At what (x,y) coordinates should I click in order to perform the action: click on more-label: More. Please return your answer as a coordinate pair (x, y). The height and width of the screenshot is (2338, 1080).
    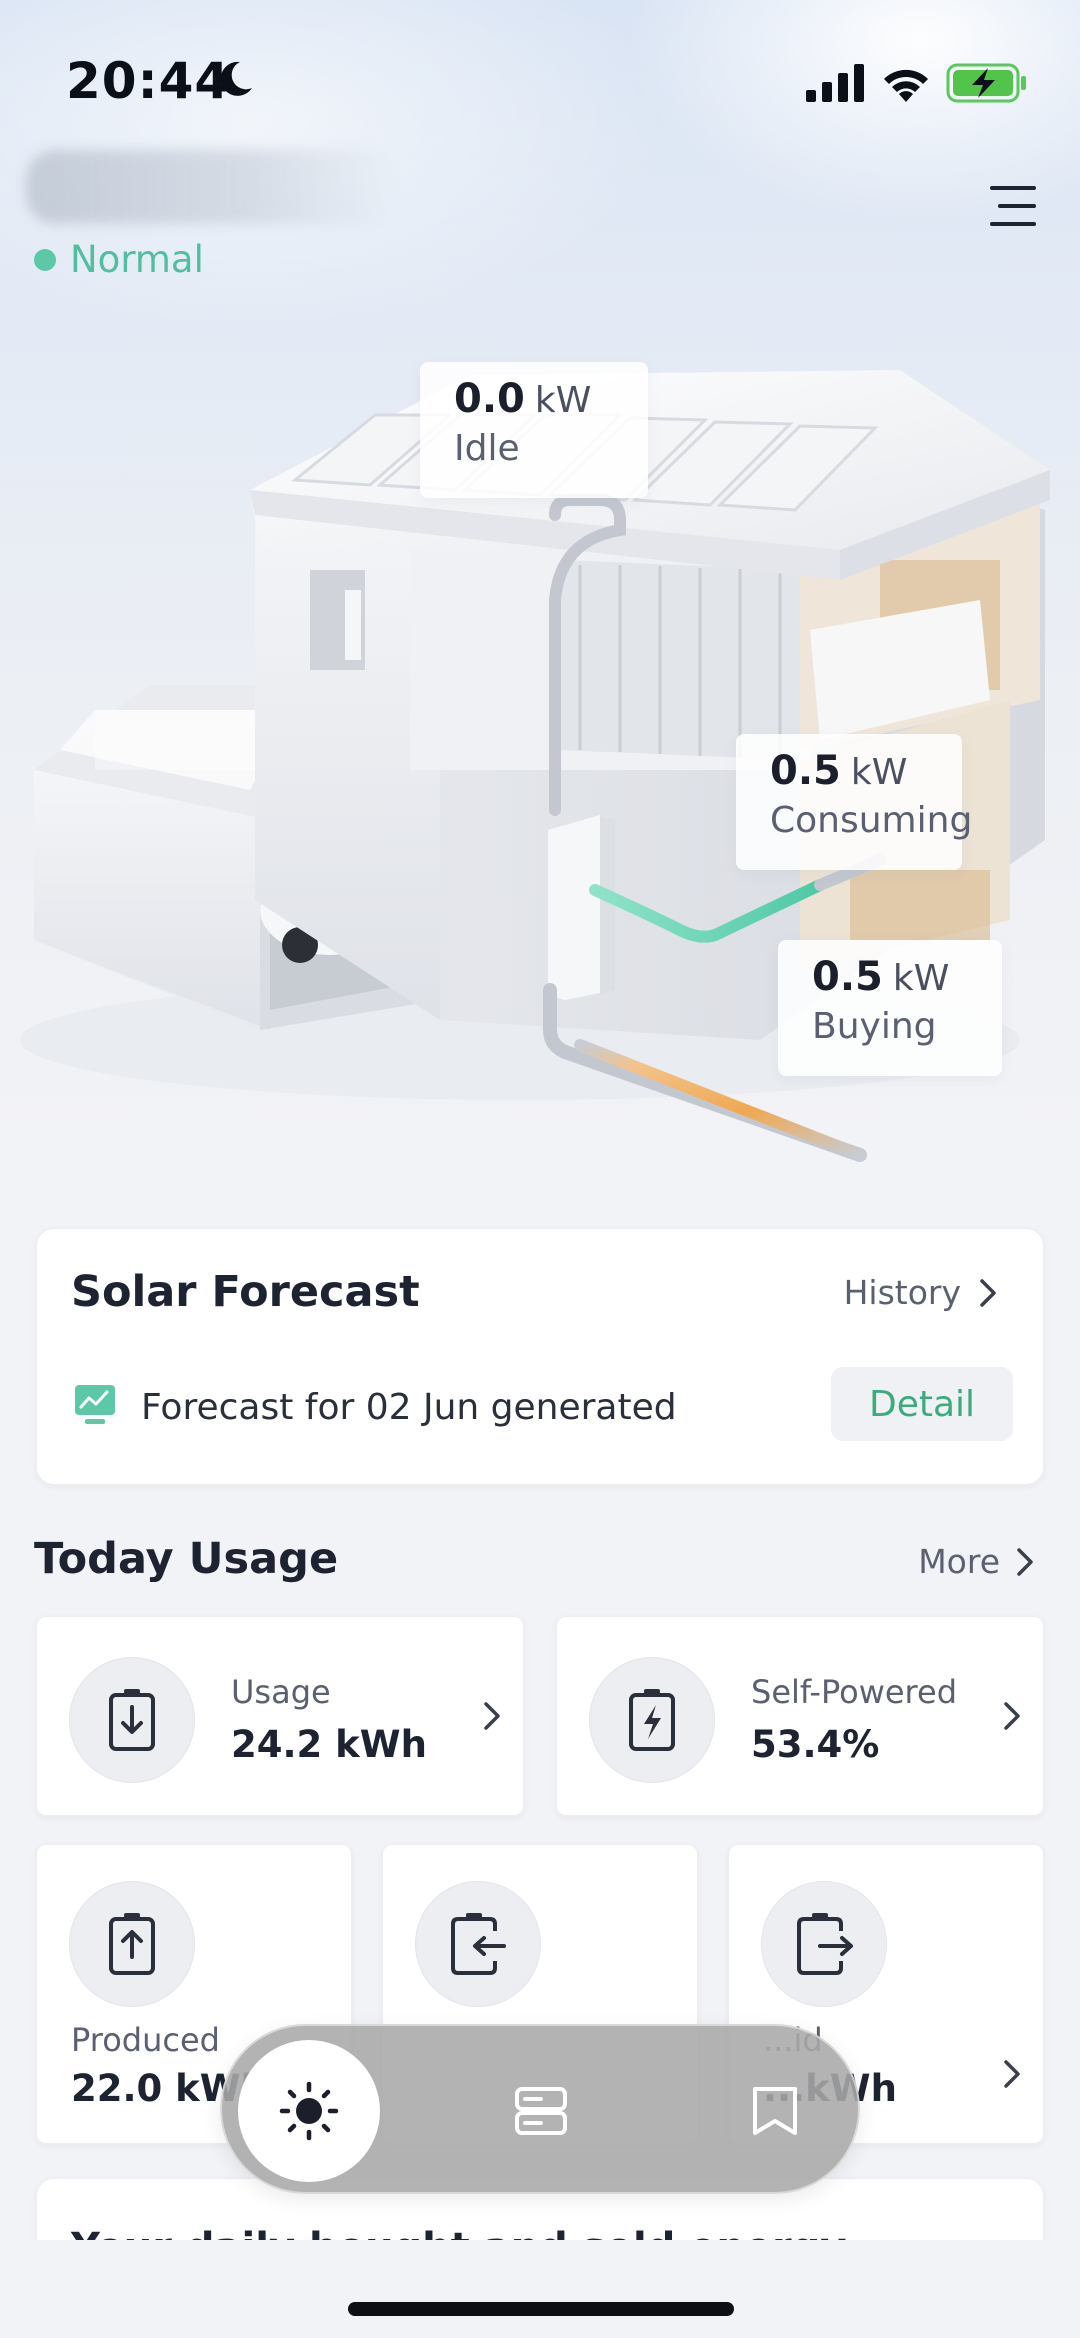
    Looking at the image, I should click on (959, 1561).